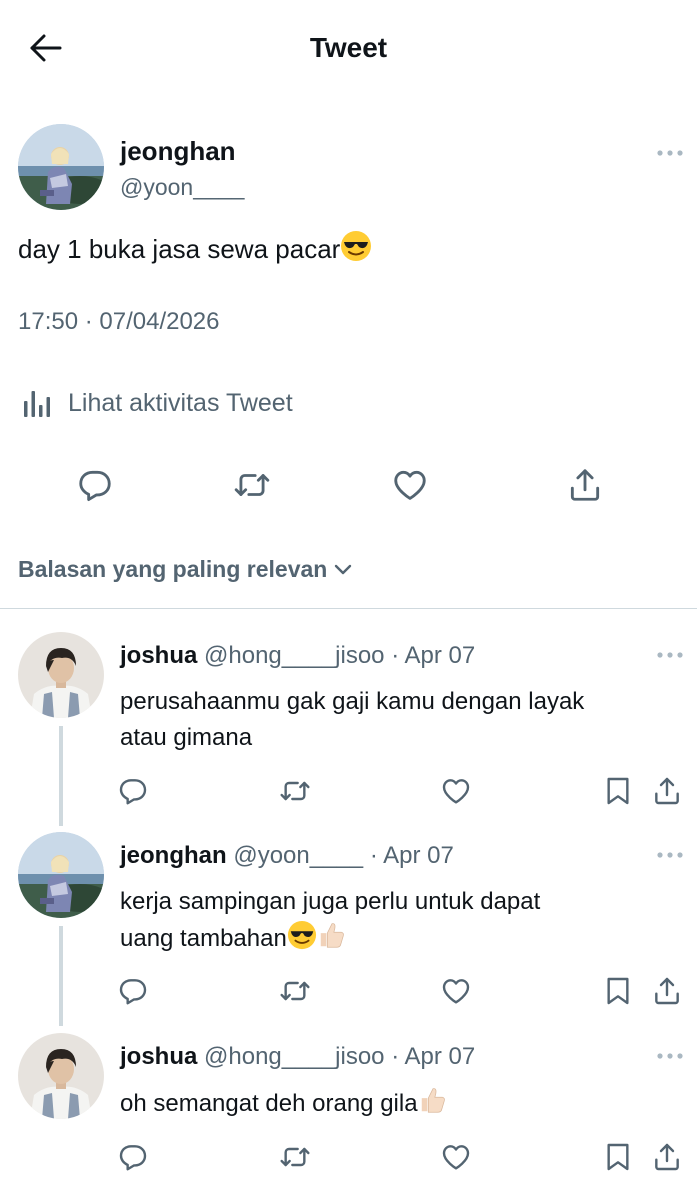  What do you see at coordinates (186, 737) in the screenshot?
I see `reply-text-line: atau gimana` at bounding box center [186, 737].